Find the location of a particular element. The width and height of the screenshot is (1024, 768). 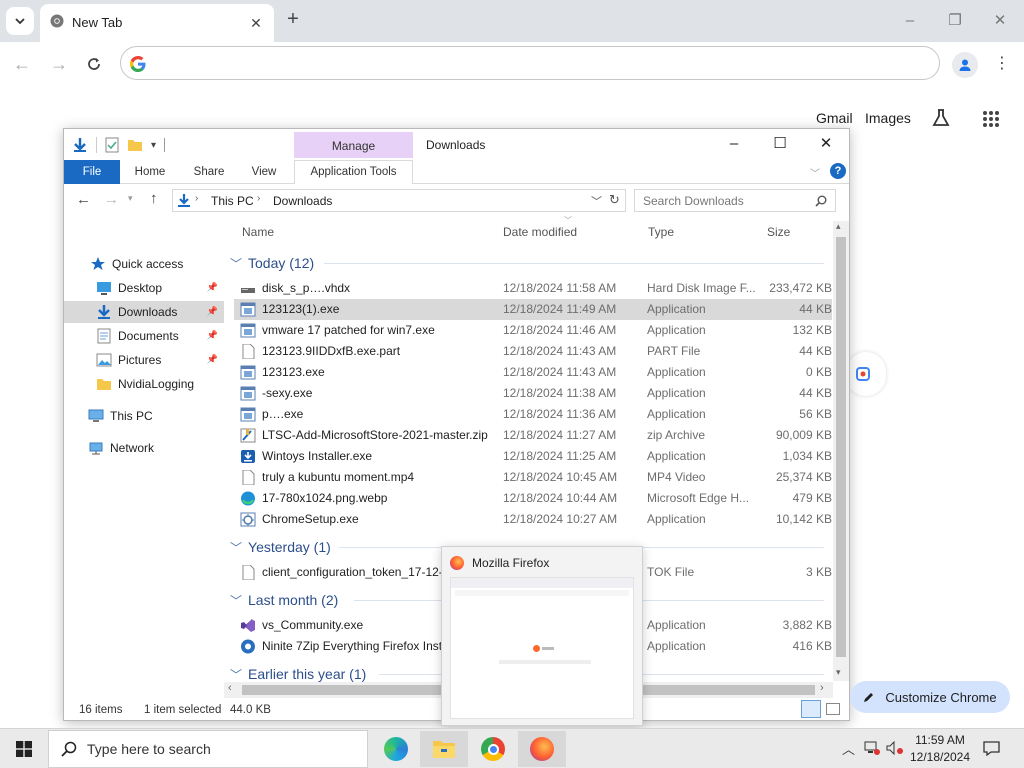

taskbar-search-box: Type here to search is located at coordinates (208, 749).